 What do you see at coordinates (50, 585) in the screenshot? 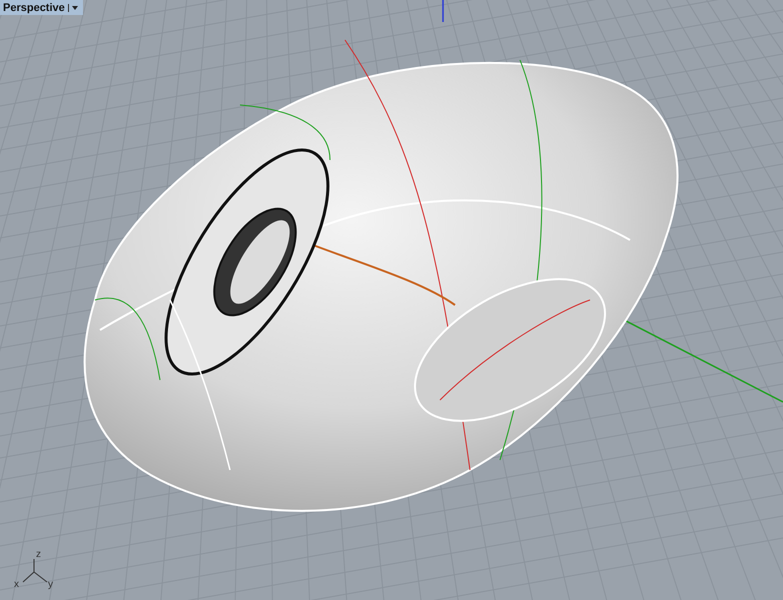
I see `axis-label: y` at bounding box center [50, 585].